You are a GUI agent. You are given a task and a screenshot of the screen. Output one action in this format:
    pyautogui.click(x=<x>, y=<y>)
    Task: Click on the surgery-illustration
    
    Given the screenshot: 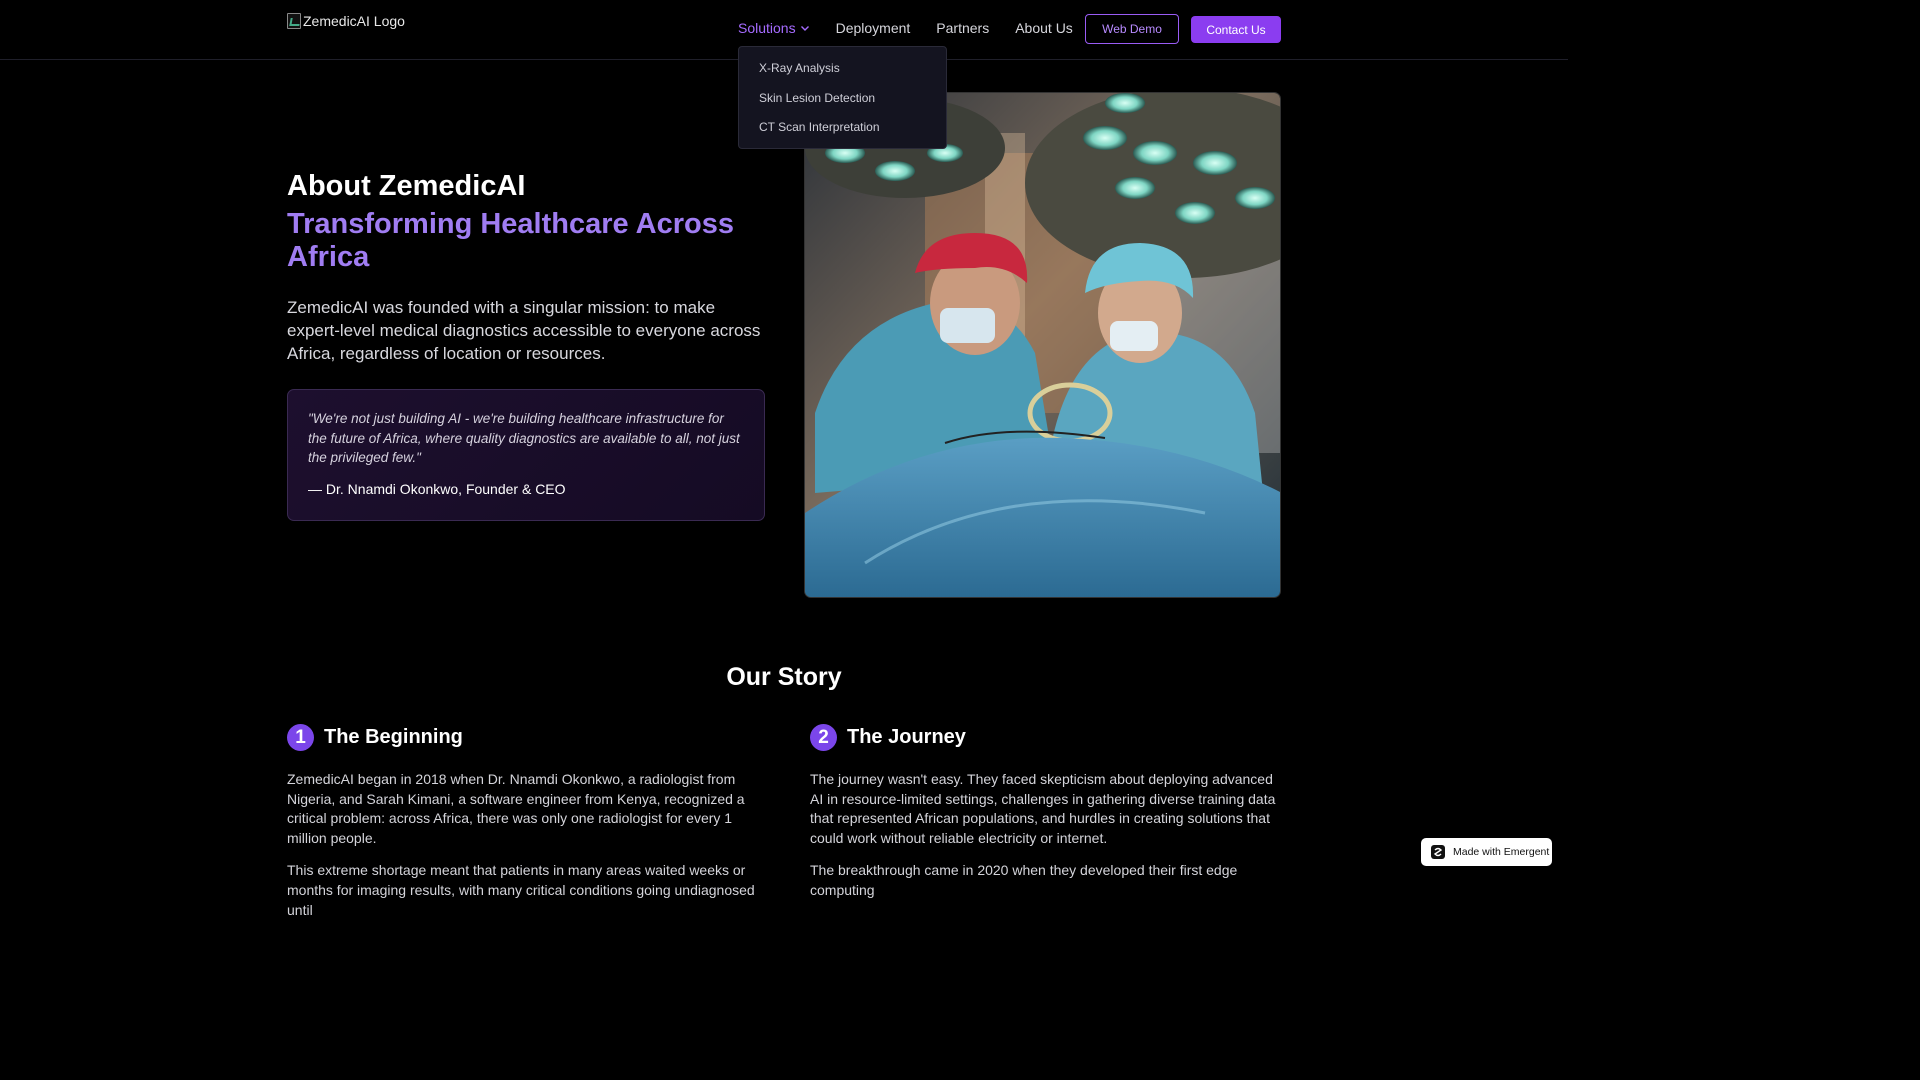 What is the action you would take?
    pyautogui.click(x=1042, y=345)
    